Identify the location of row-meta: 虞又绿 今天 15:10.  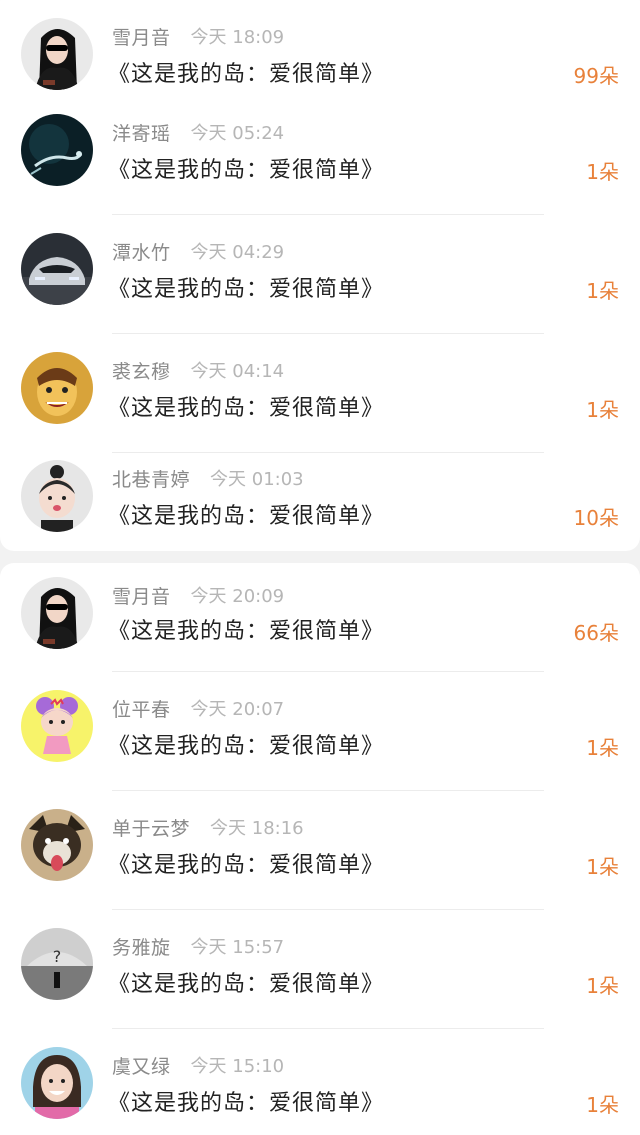
(198, 1065).